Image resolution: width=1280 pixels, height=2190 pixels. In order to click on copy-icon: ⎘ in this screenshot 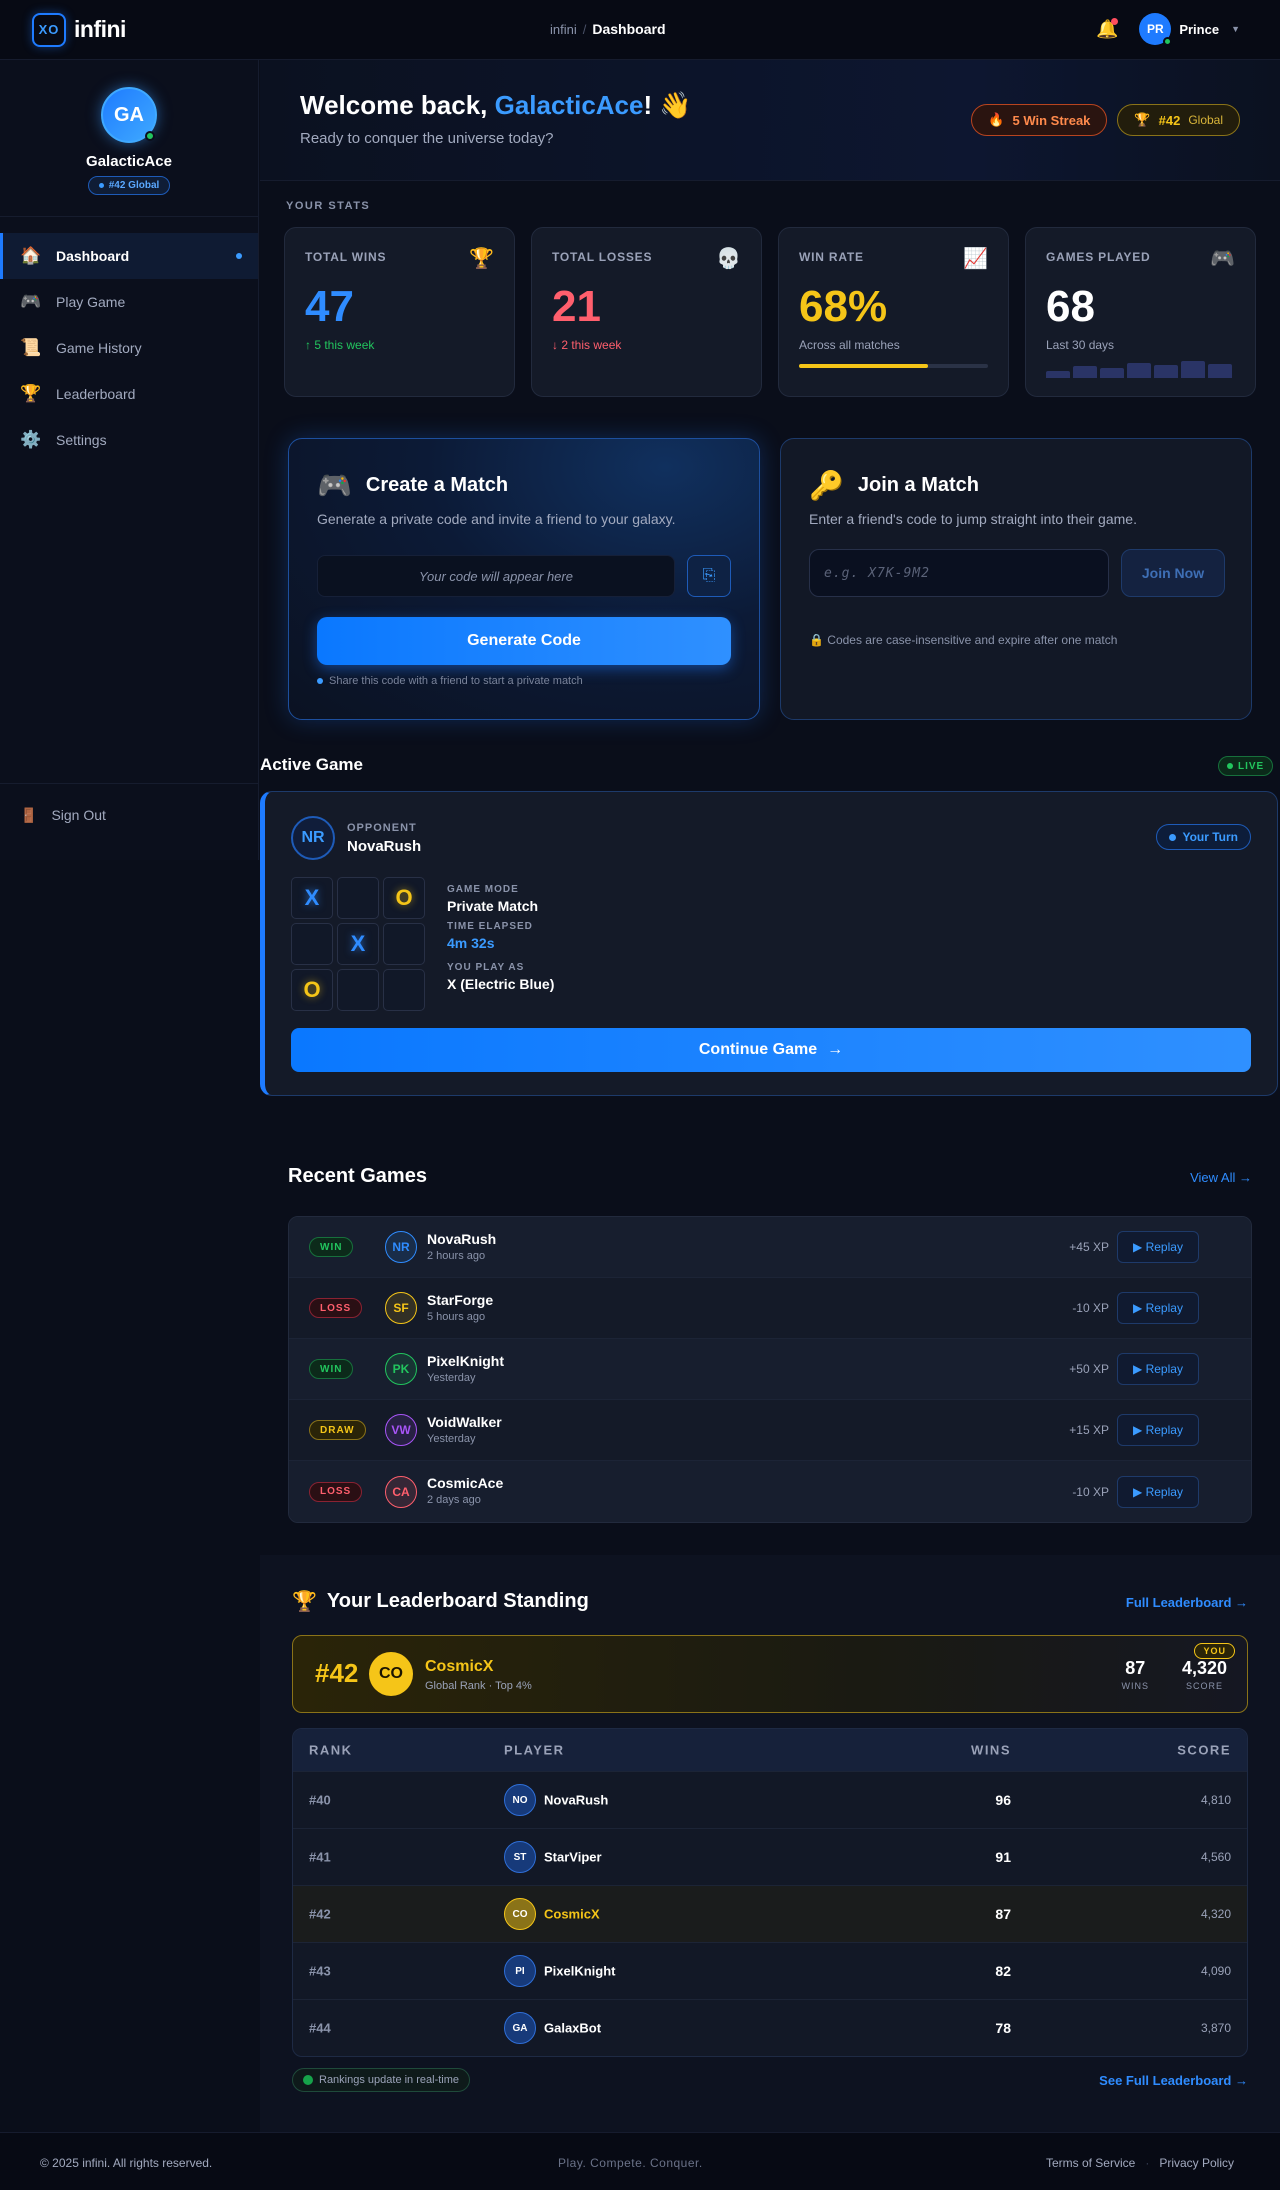, I will do `click(709, 575)`.